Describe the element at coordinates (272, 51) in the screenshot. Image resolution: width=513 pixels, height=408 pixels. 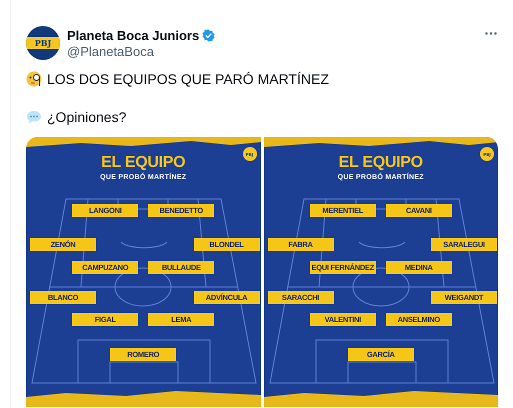
I see `author-handle: @PlanetaBoca` at that location.